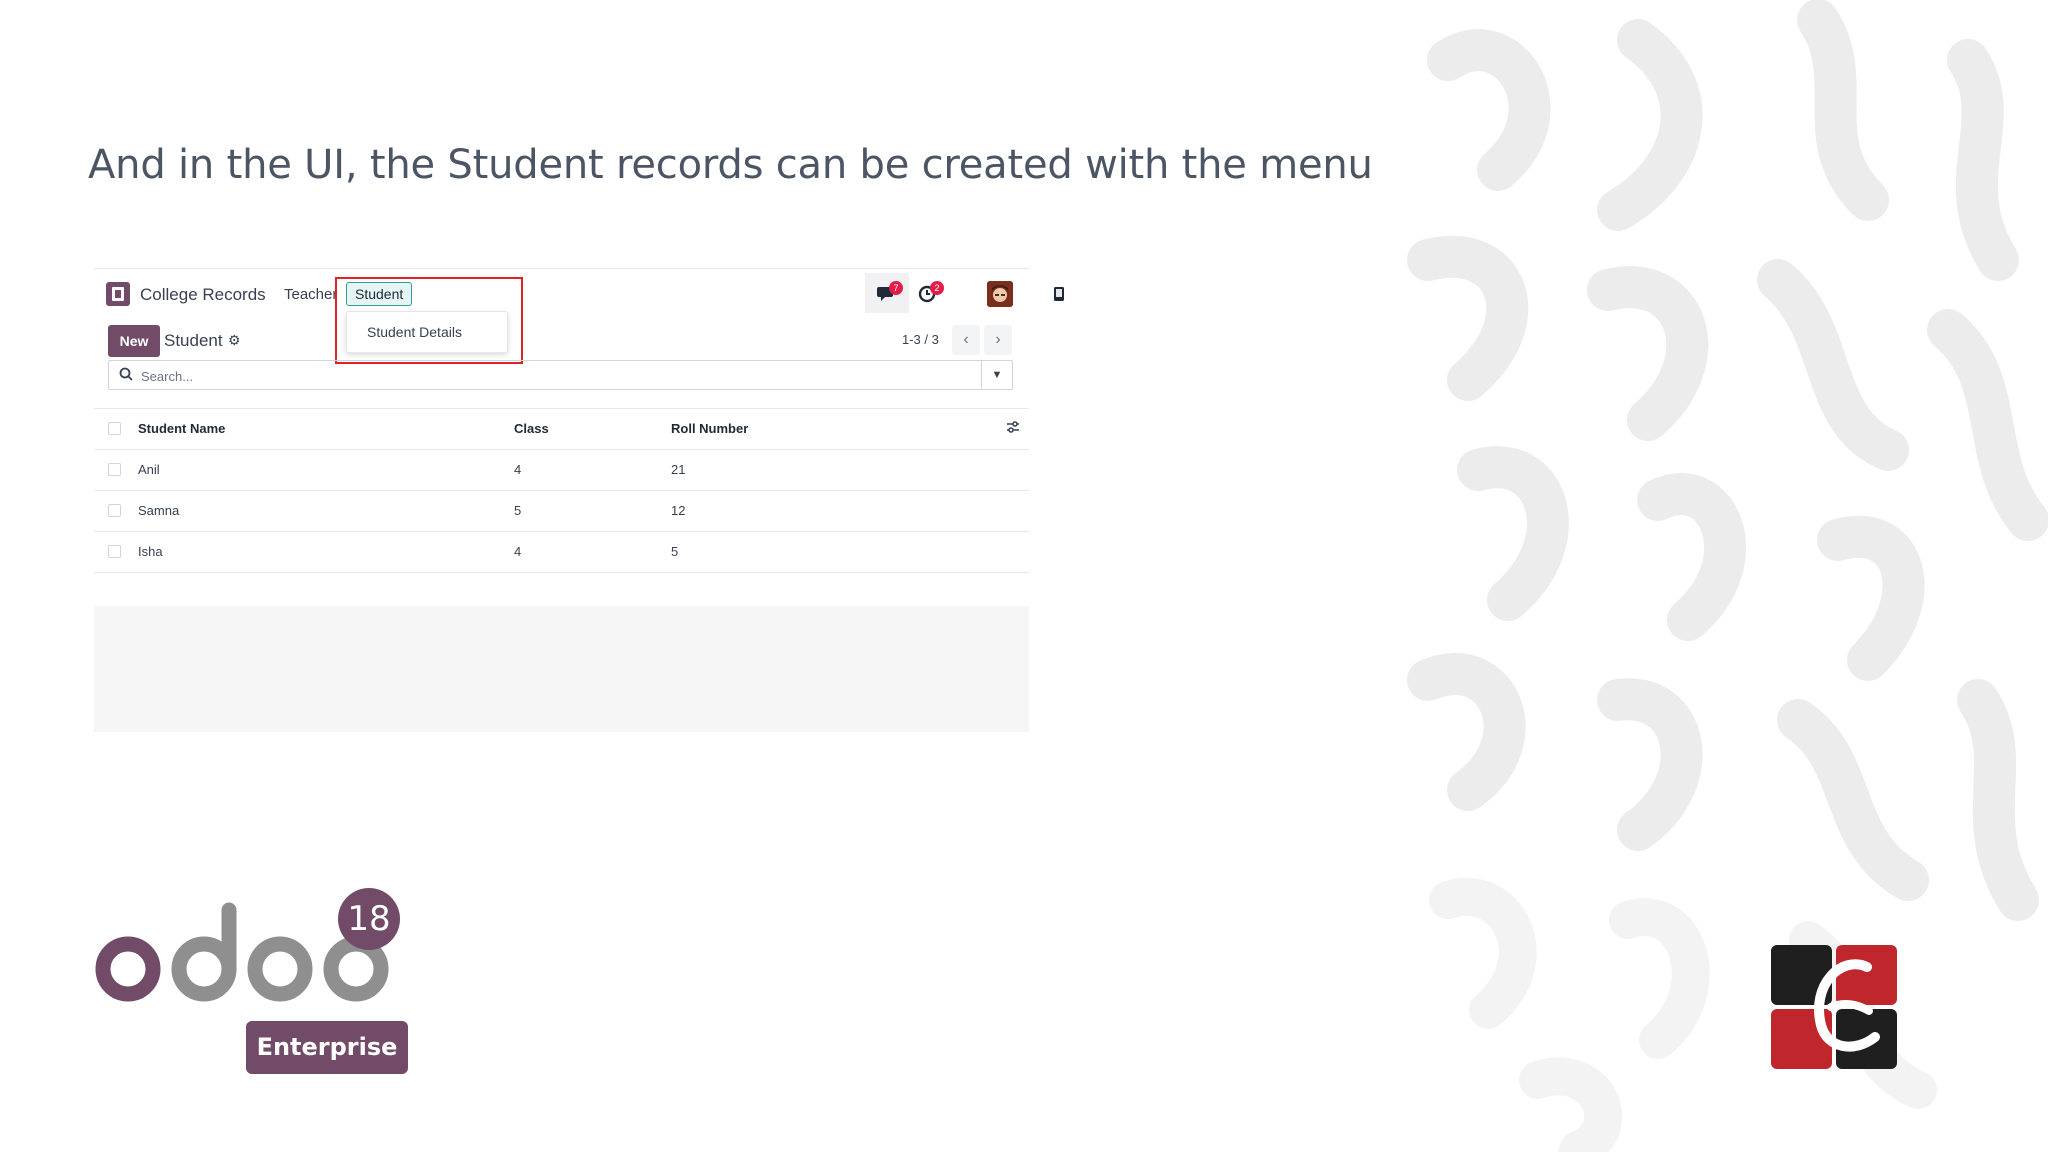 This screenshot has height=1152, width=2048. Describe the element at coordinates (1059, 294) in the screenshot. I see `phone-icon` at that location.